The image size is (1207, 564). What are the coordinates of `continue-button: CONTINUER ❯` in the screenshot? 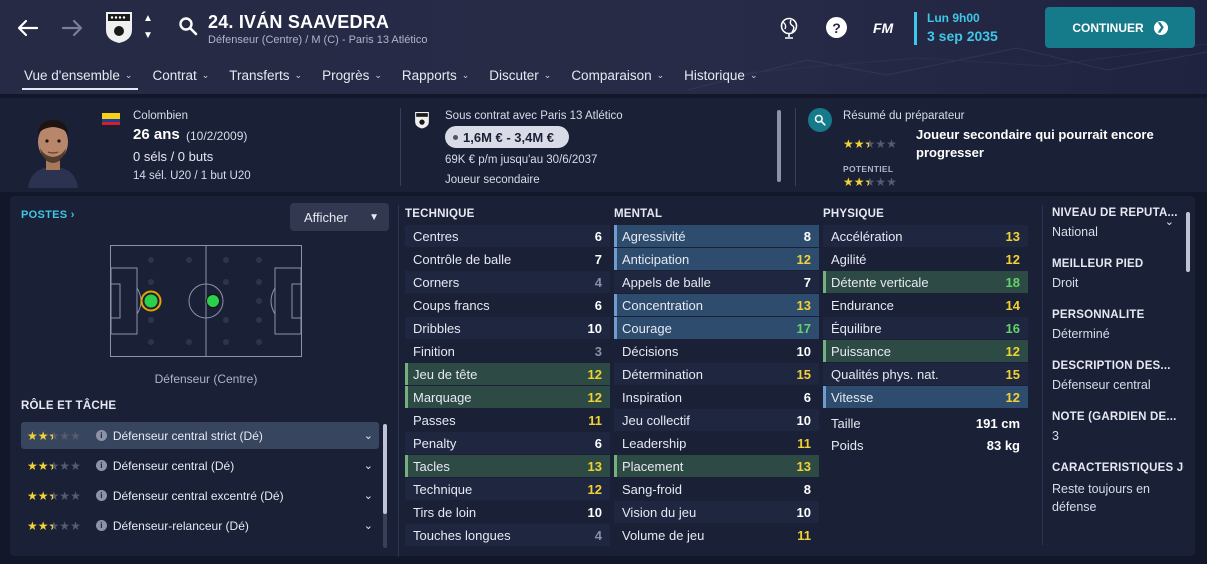 It's located at (1120, 27).